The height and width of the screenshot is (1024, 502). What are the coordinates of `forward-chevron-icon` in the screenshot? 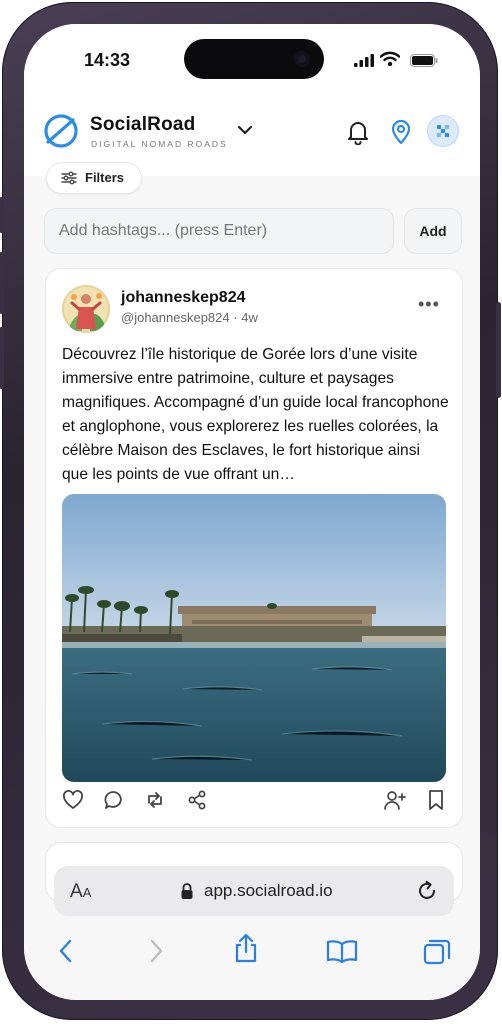 It's located at (156, 951).